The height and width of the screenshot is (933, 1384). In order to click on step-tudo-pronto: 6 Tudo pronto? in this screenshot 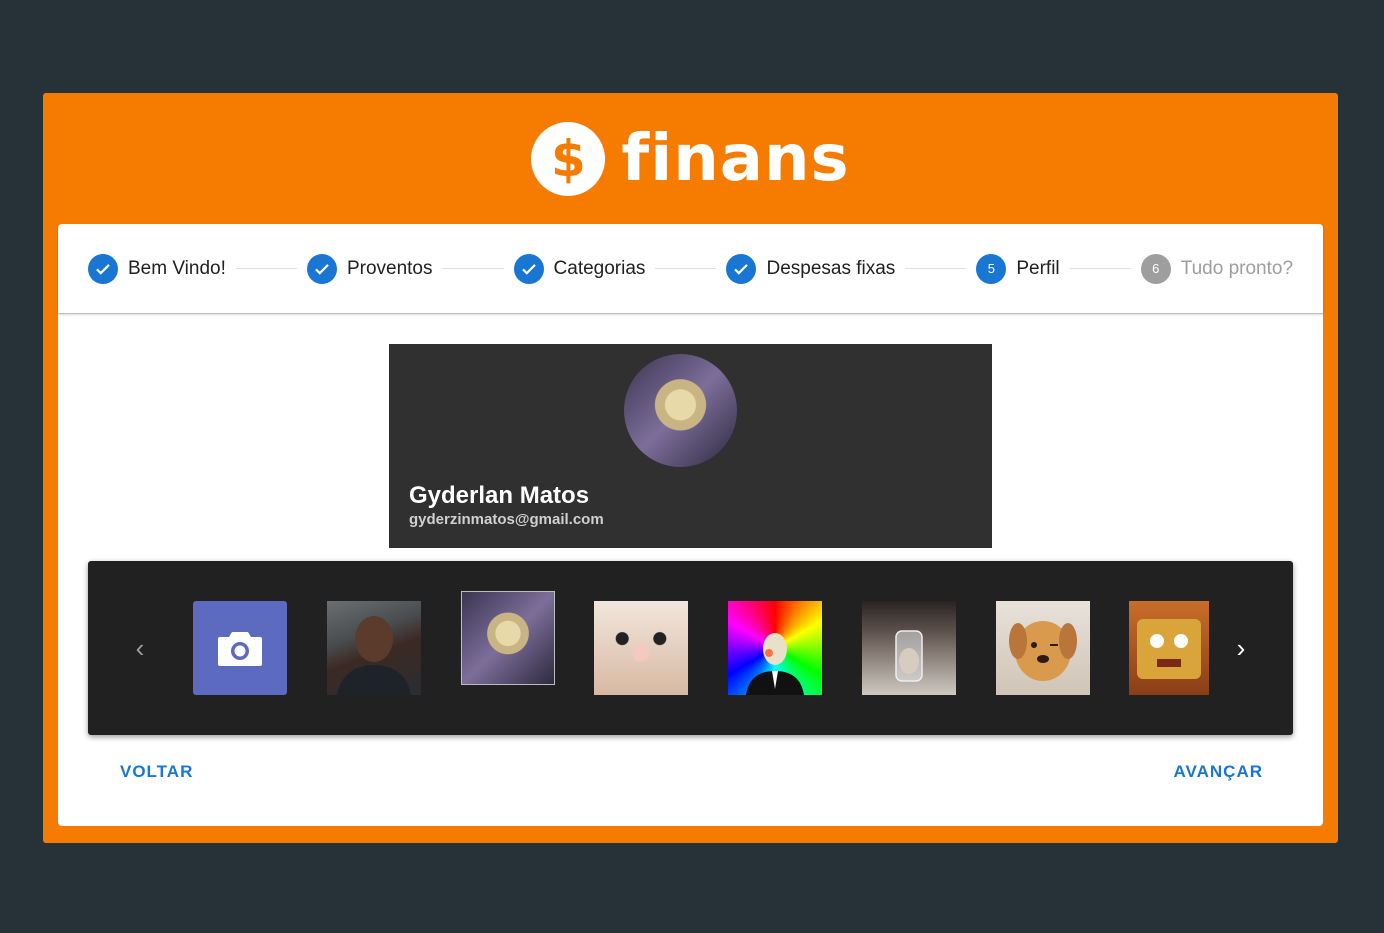, I will do `click(1217, 268)`.